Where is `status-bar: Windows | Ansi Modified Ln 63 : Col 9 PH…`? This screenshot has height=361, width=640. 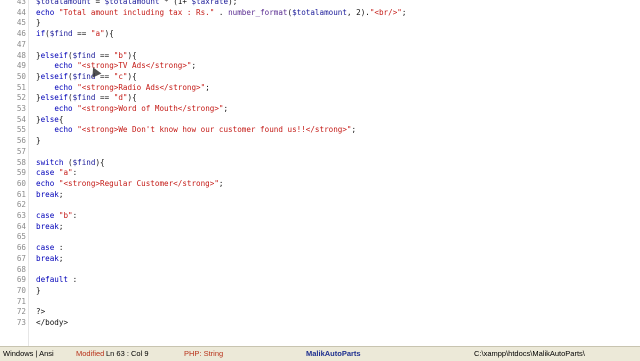
status-bar: Windows | Ansi Modified Ln 63 : Col 9 PH… is located at coordinates (320, 353).